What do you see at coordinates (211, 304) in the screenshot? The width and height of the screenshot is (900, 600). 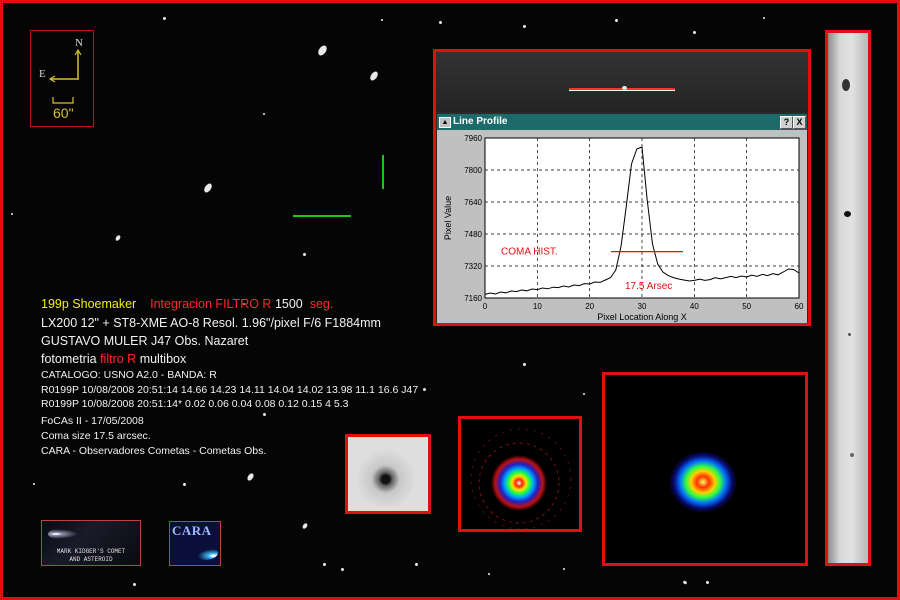 I see `integration-prefix: Integracion FILTRO R` at bounding box center [211, 304].